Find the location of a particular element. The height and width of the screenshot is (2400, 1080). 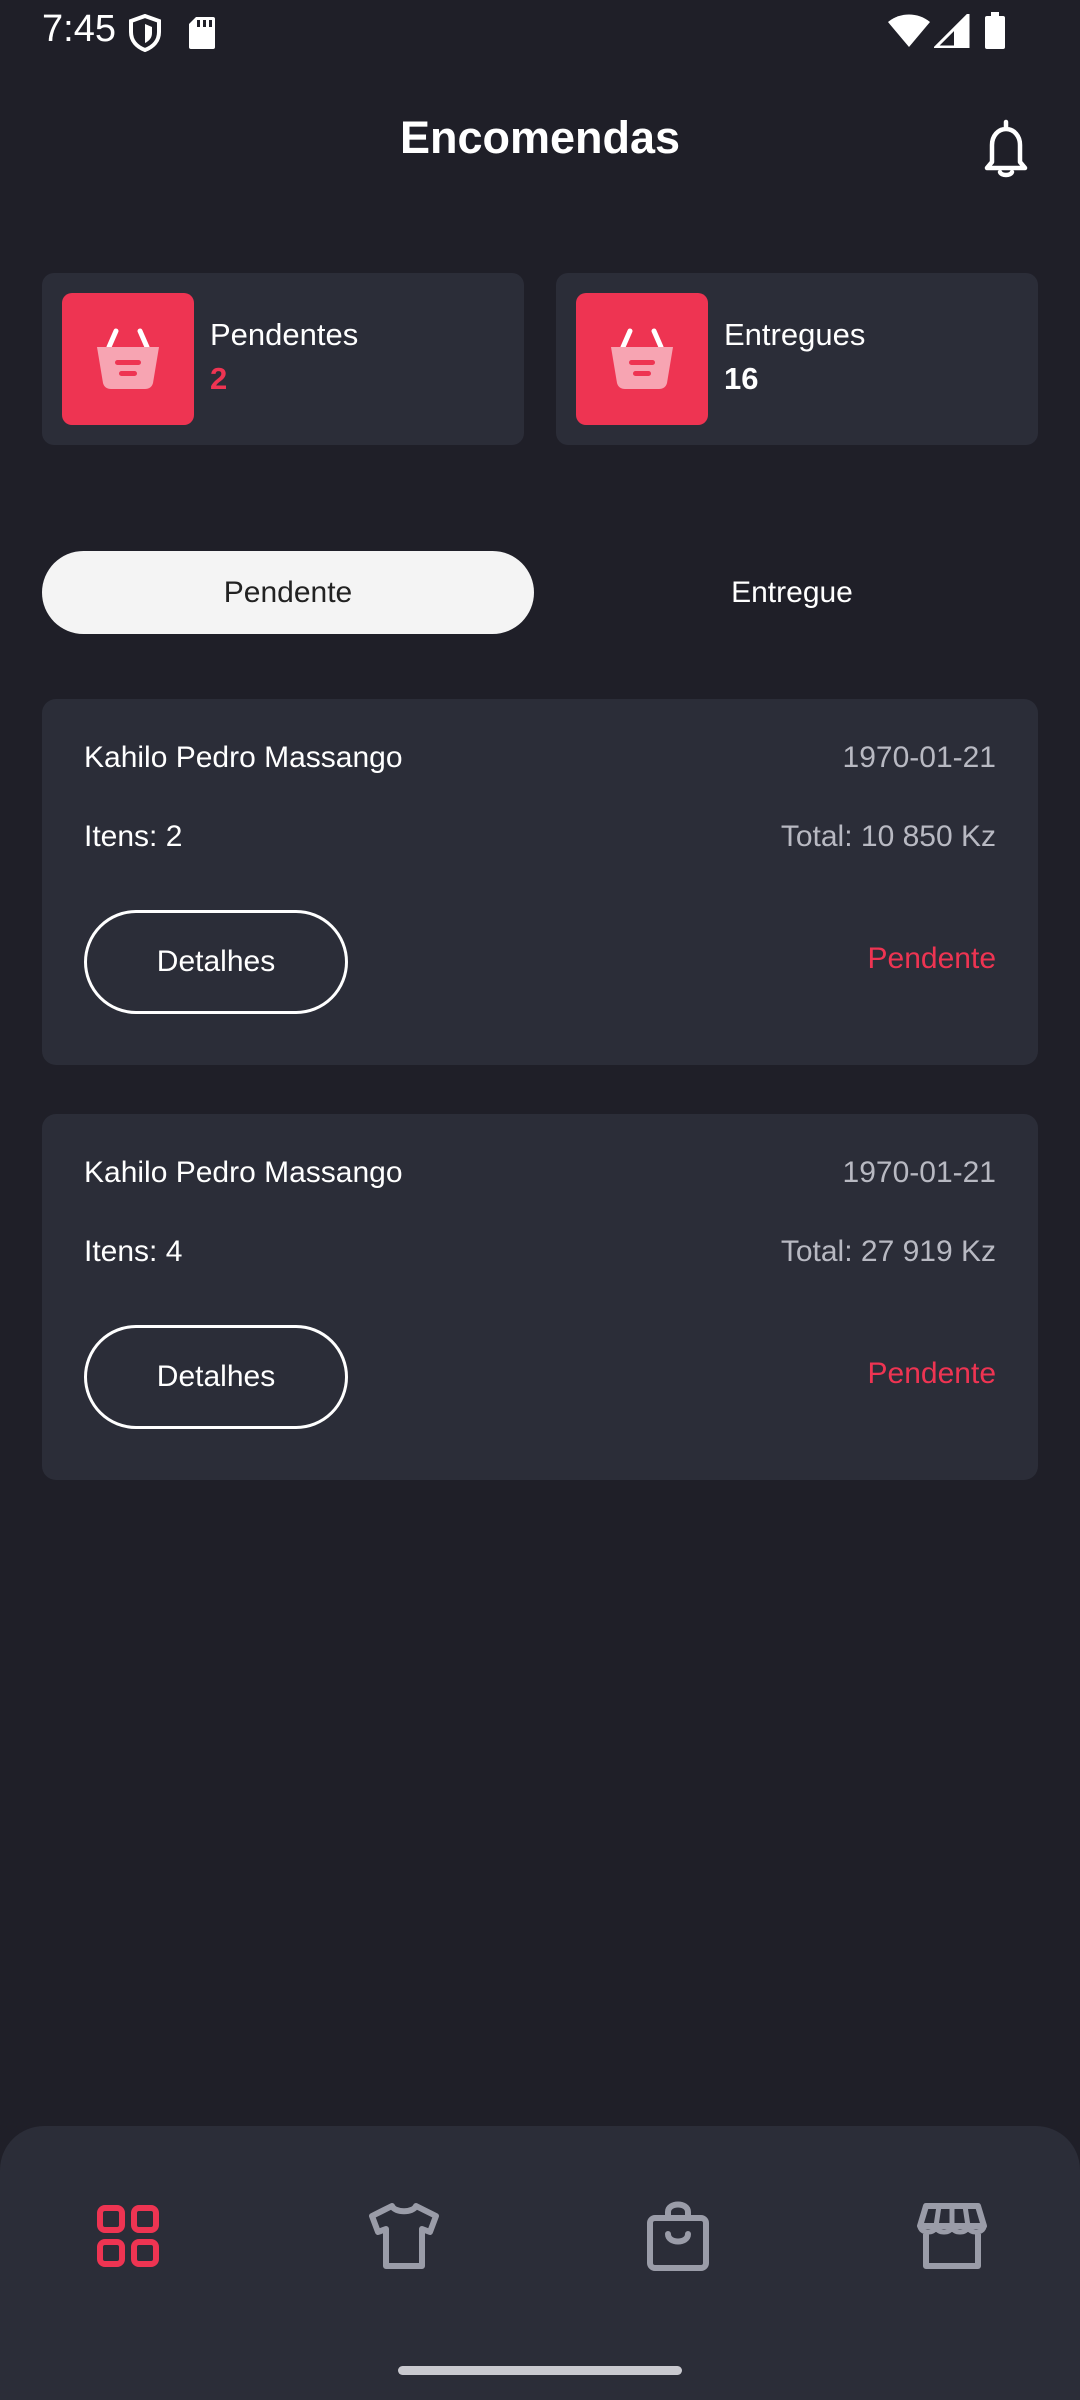

bottom-nav is located at coordinates (540, 2263).